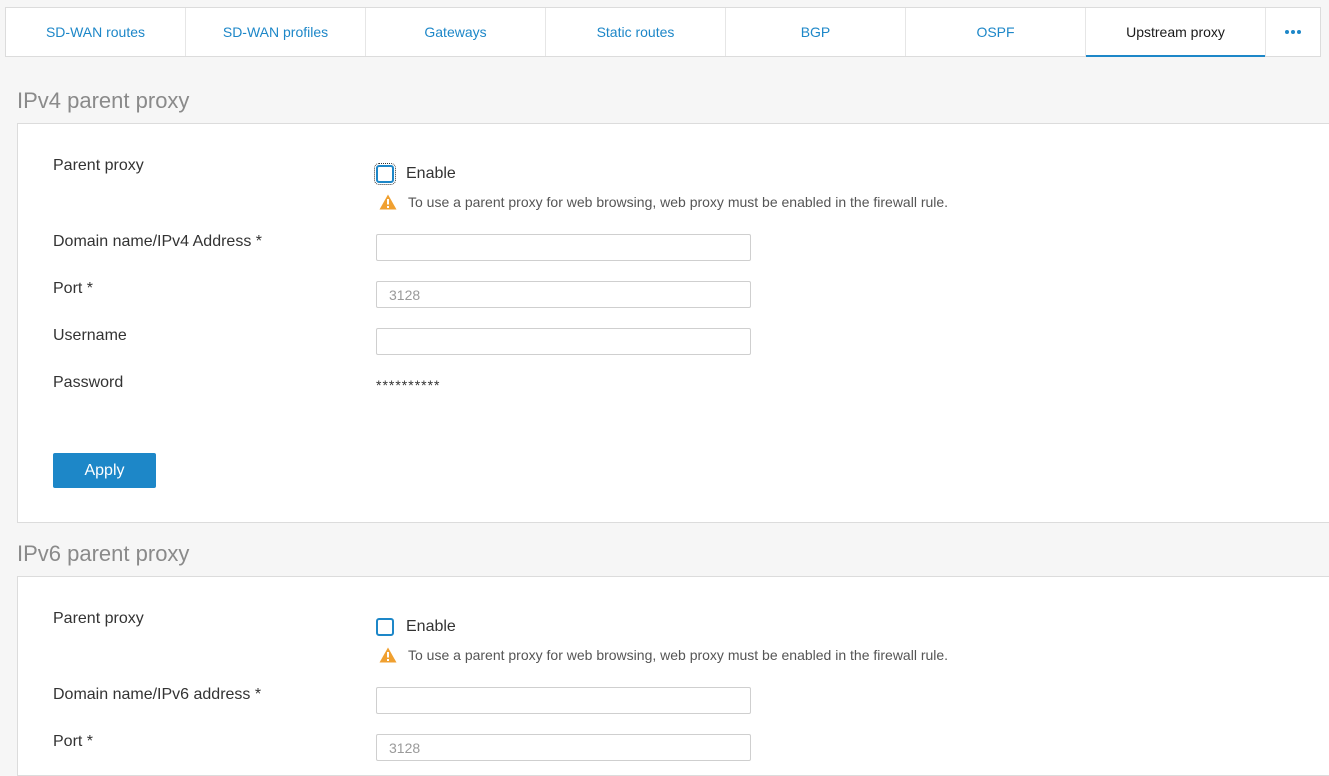  Describe the element at coordinates (103, 553) in the screenshot. I see `ipv6-section-title: IPv6 parent proxy` at that location.